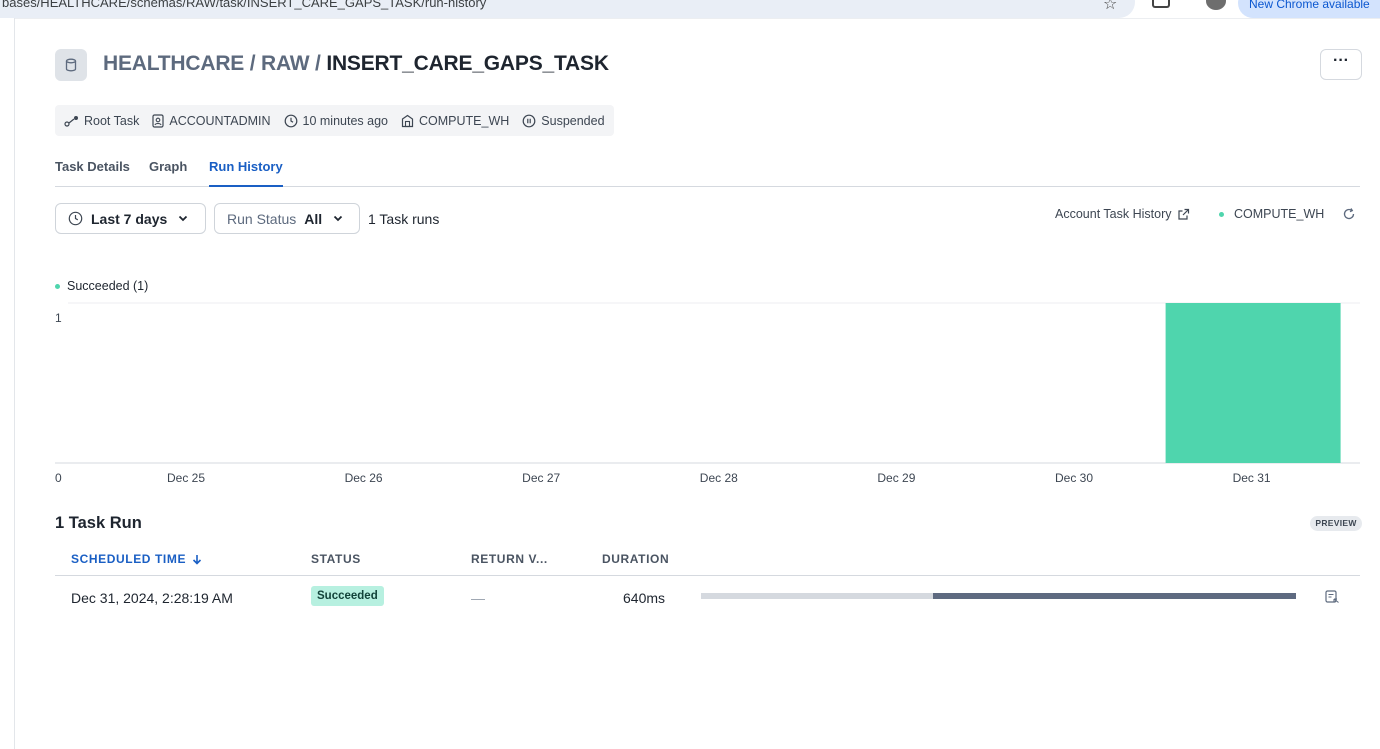 The height and width of the screenshot is (749, 1380). Describe the element at coordinates (186, 478) in the screenshot. I see `x-tick-label: Dec 25` at that location.